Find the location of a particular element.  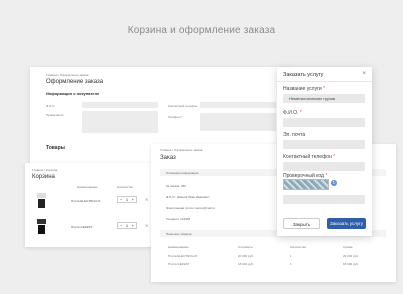

product-name: Плита GEFEST is located at coordinates (81, 227).